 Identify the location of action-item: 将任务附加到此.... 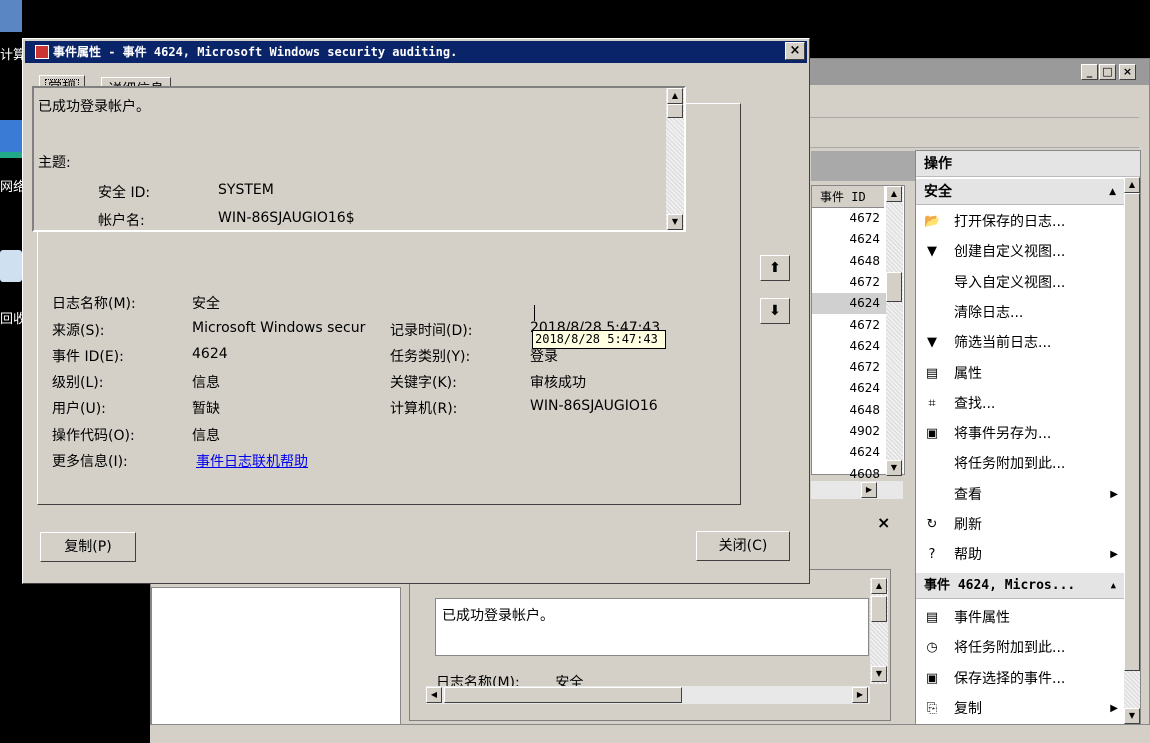
(1020, 464).